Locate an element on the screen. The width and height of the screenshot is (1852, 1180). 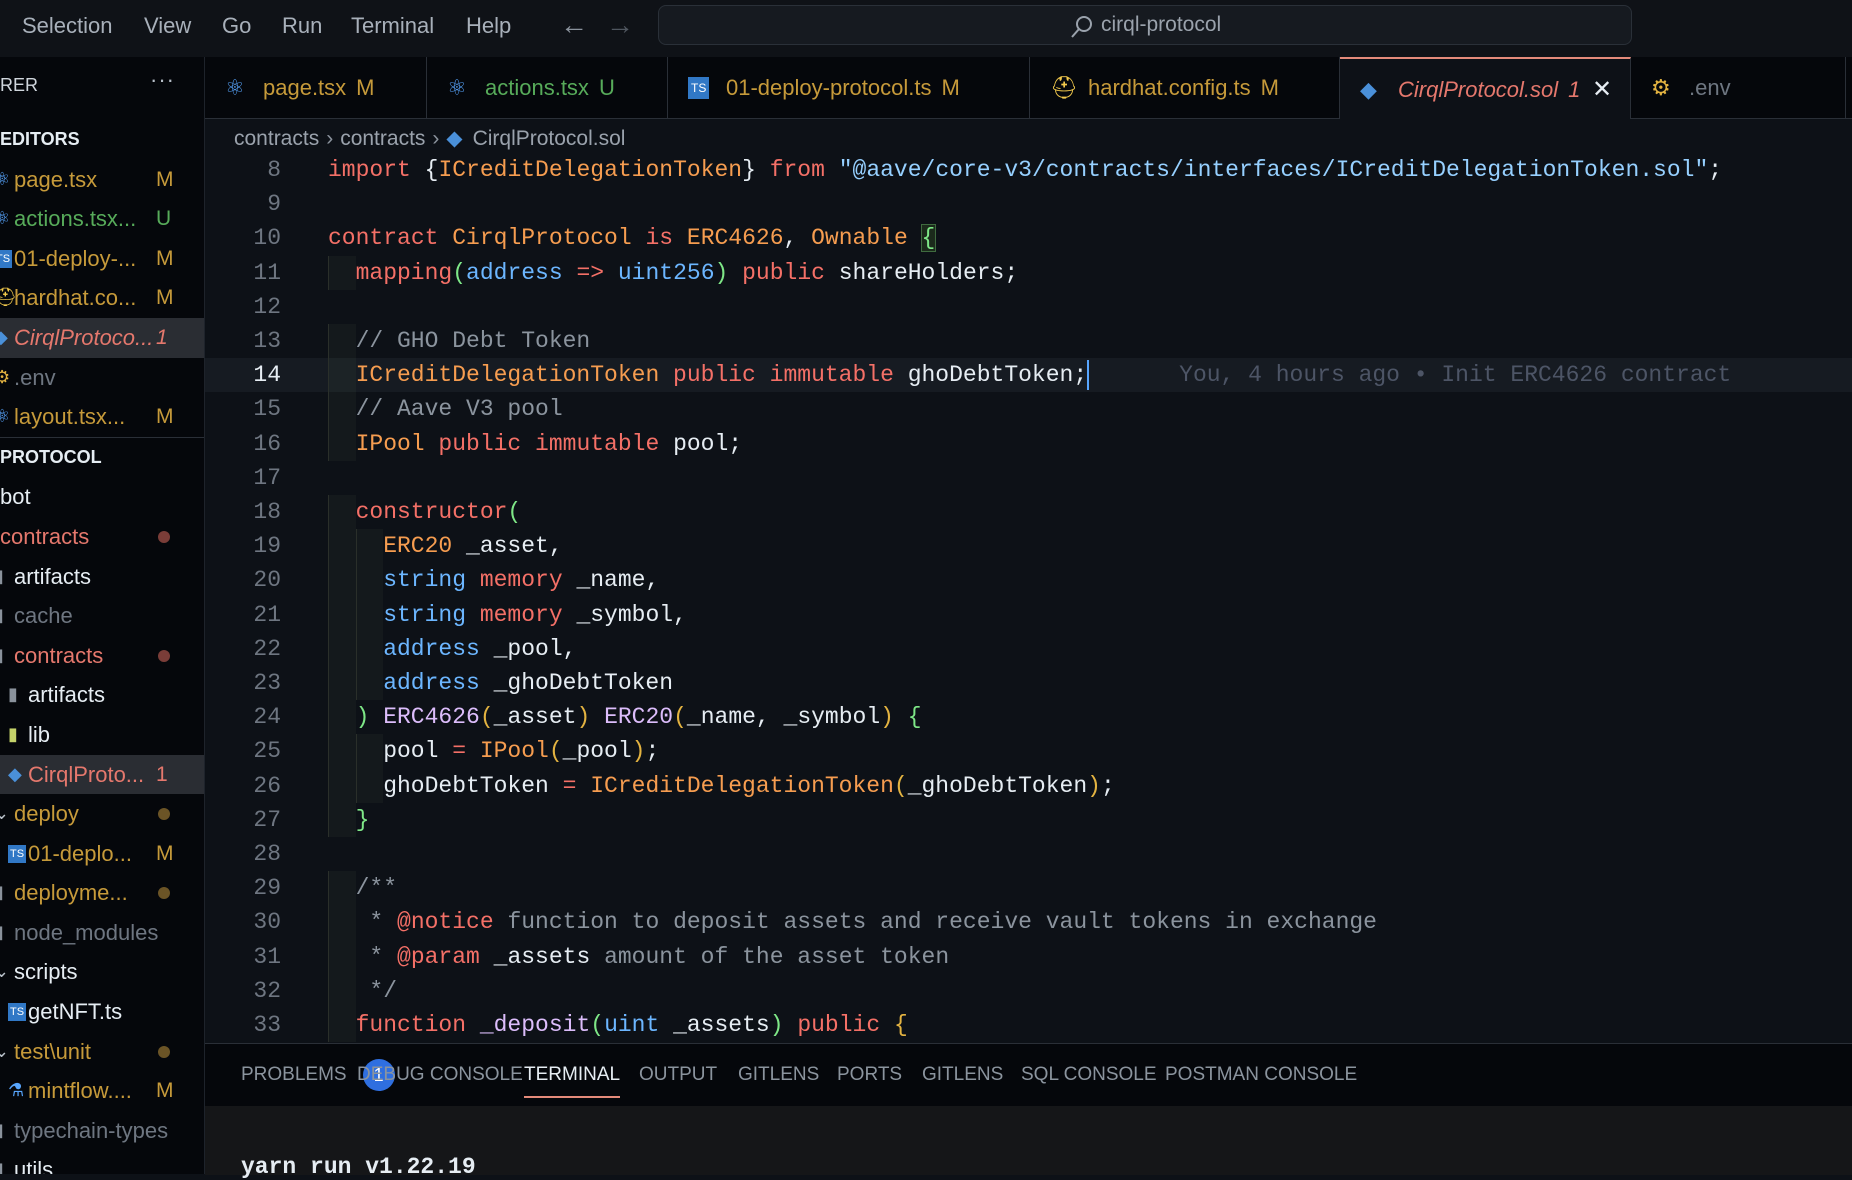
more-actions-icon: ··· is located at coordinates (162, 80).